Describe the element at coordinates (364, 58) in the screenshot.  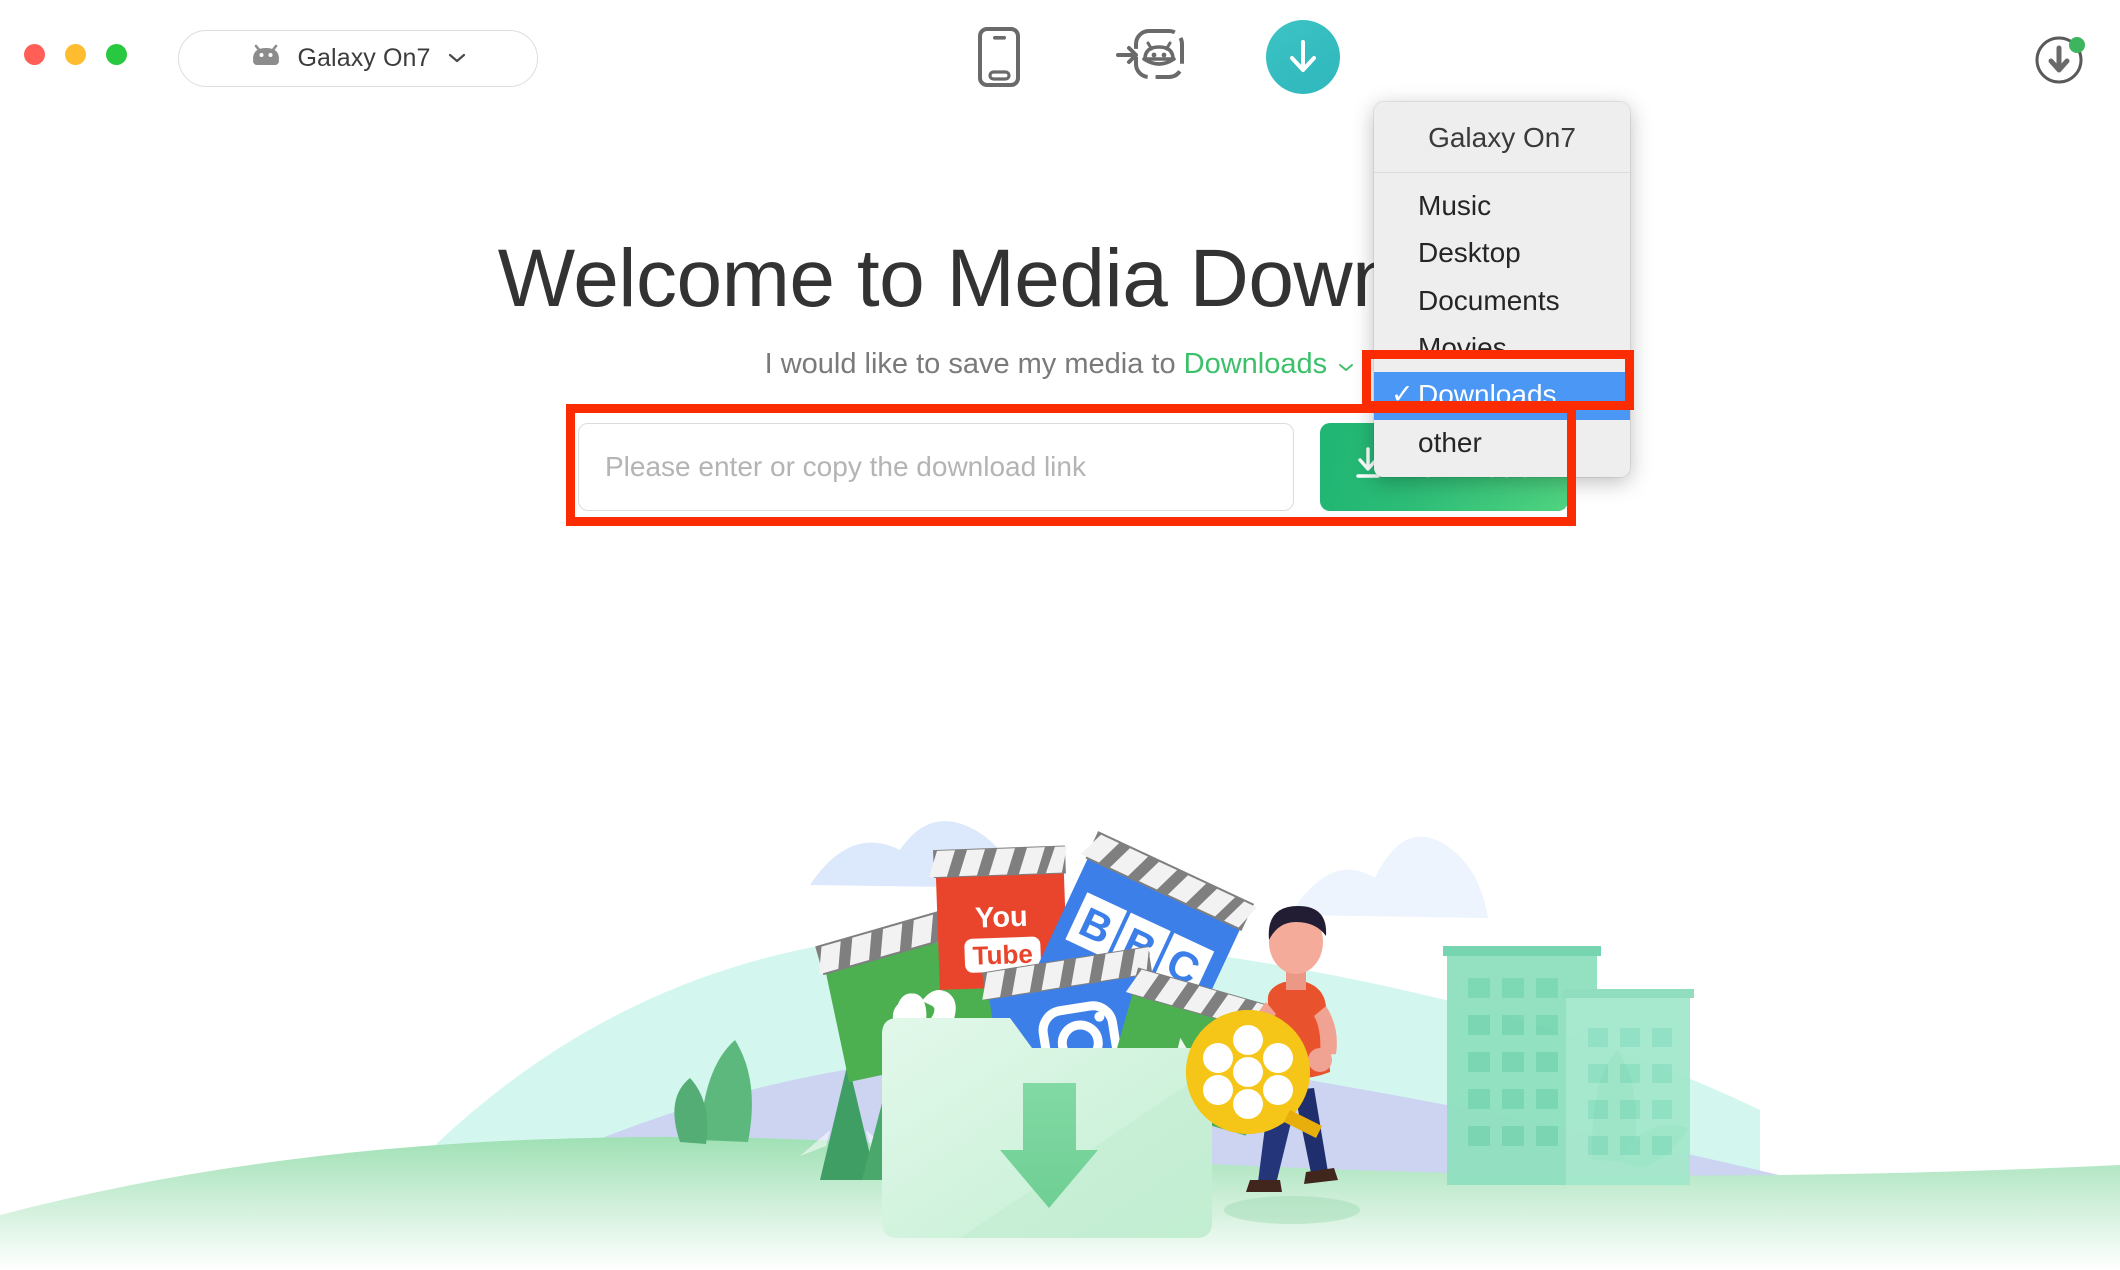
I see `device-selector-label: Galaxy On7` at that location.